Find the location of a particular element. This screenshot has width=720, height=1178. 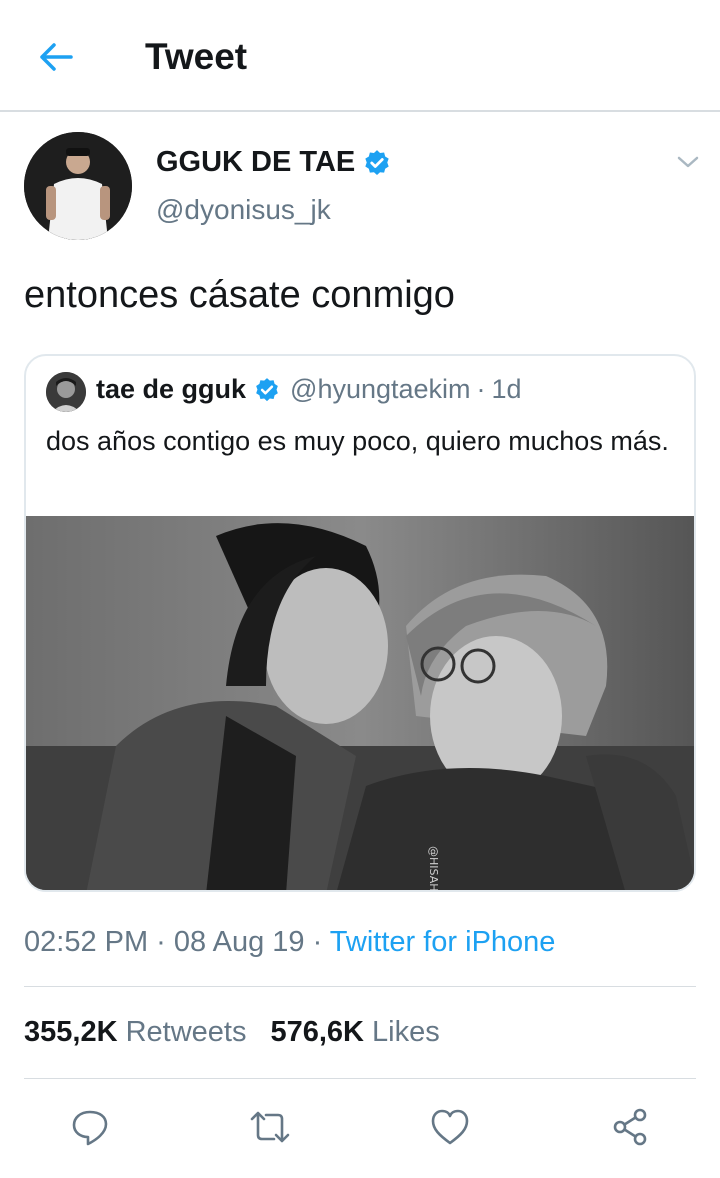

tweet-source-link: Twitter for iPhone is located at coordinates (443, 942).